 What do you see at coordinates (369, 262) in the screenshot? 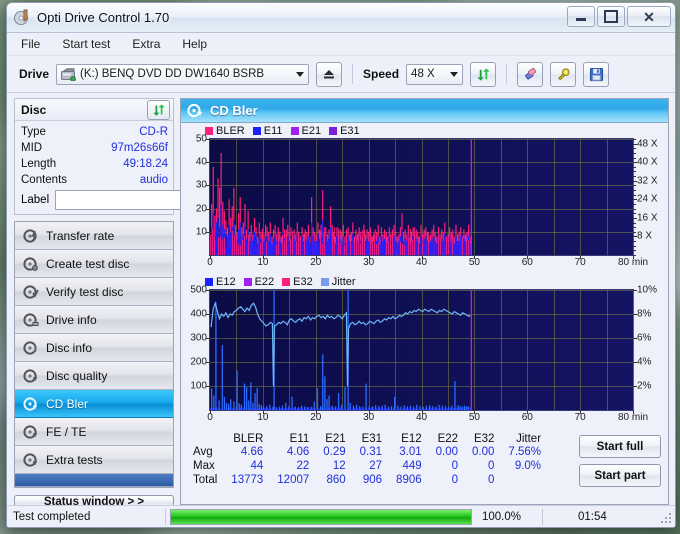
I see `chart-xtick-label: 30` at bounding box center [369, 262].